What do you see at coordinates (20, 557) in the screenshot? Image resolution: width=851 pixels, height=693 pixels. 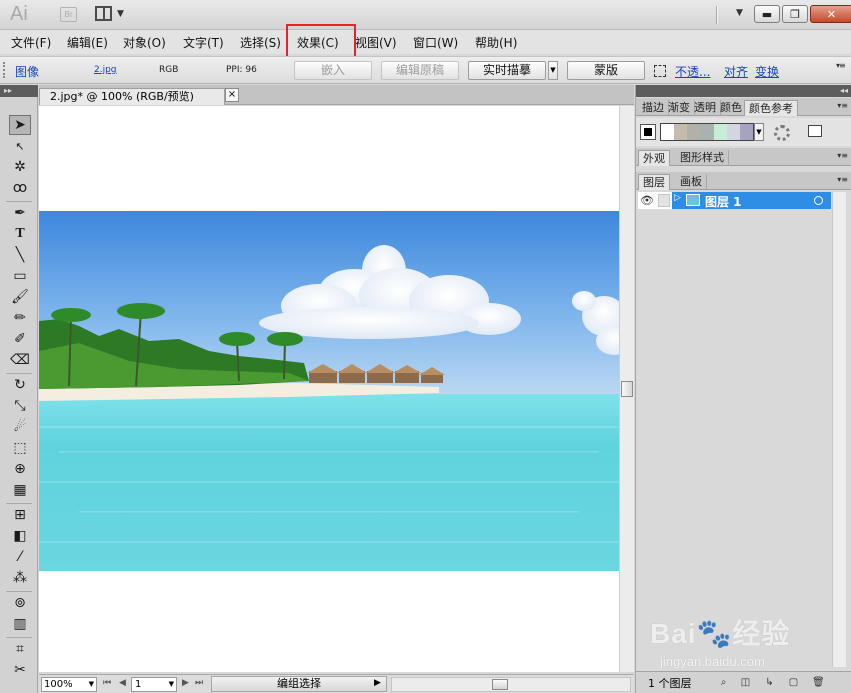 I see `eyedropper-tool-icon: ⁄` at bounding box center [20, 557].